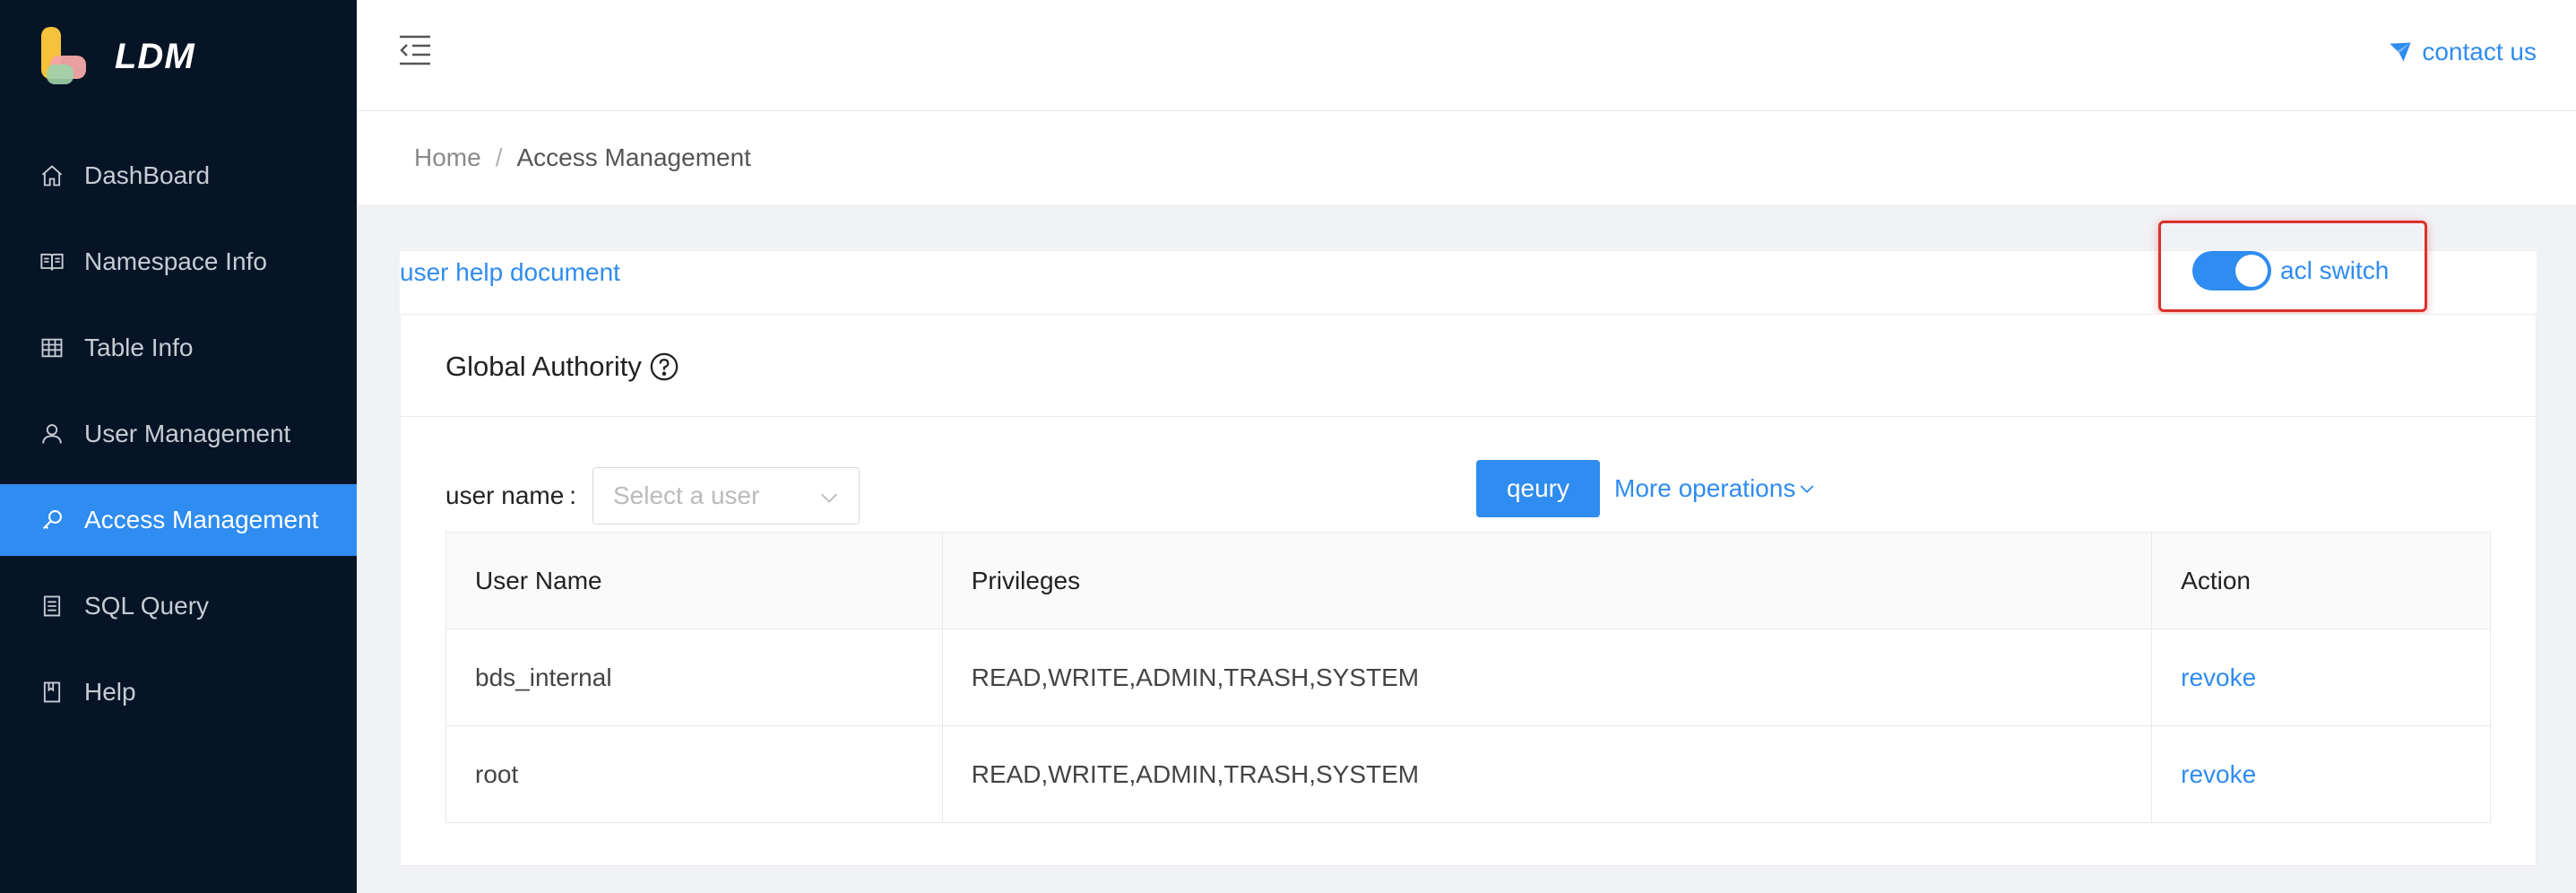  Describe the element at coordinates (52, 347) in the screenshot. I see `table-icon` at that location.